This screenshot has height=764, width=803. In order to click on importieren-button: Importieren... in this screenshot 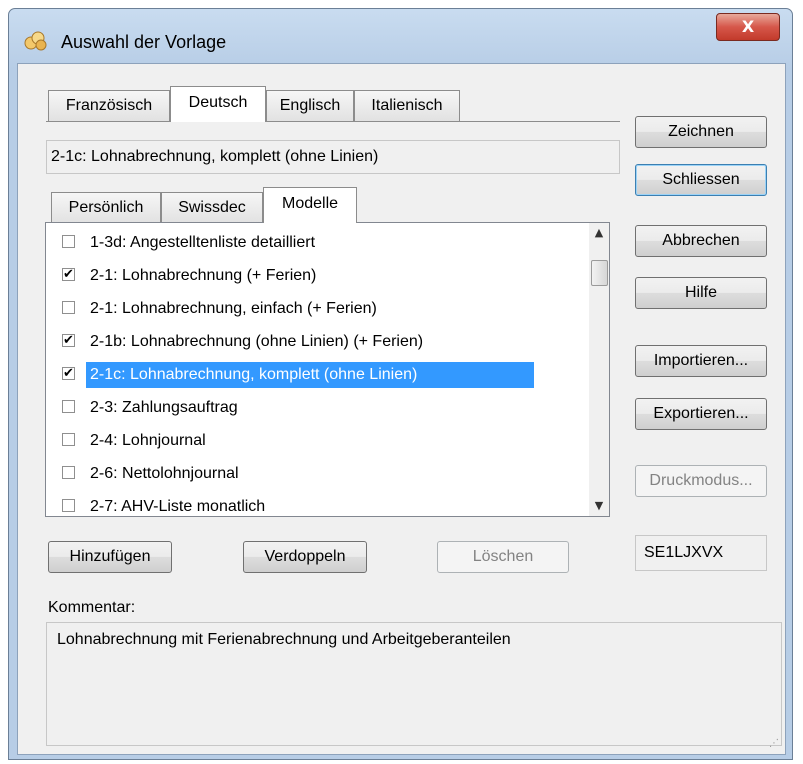, I will do `click(701, 361)`.